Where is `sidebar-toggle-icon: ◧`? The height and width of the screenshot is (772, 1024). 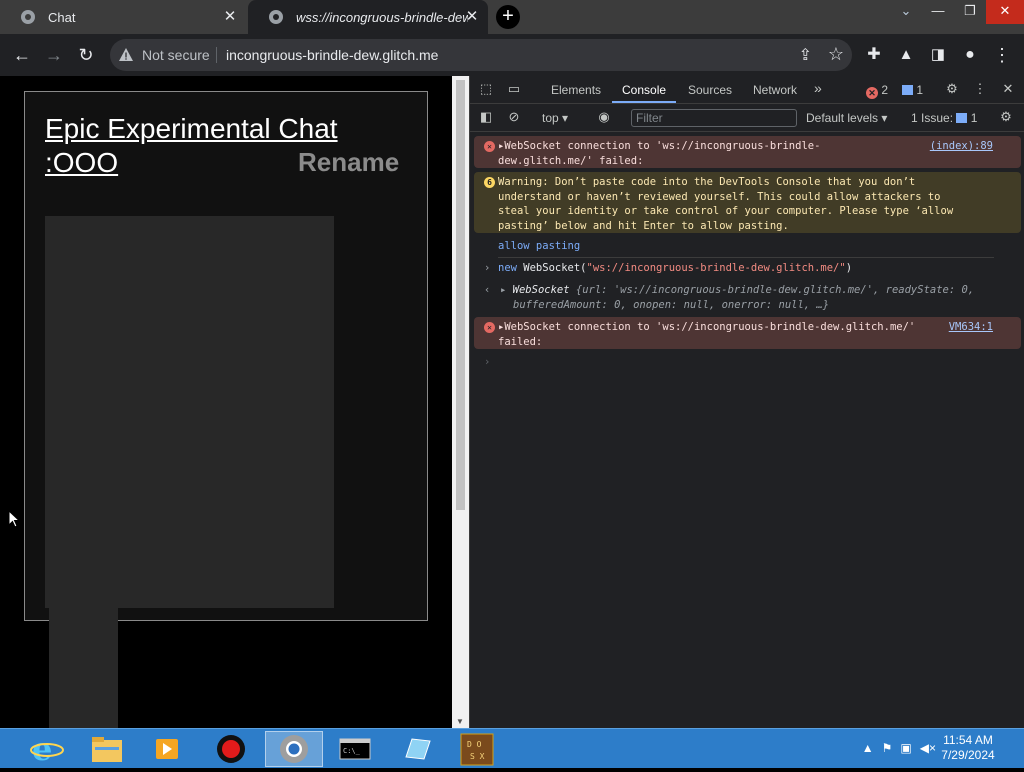 sidebar-toggle-icon: ◧ is located at coordinates (486, 117).